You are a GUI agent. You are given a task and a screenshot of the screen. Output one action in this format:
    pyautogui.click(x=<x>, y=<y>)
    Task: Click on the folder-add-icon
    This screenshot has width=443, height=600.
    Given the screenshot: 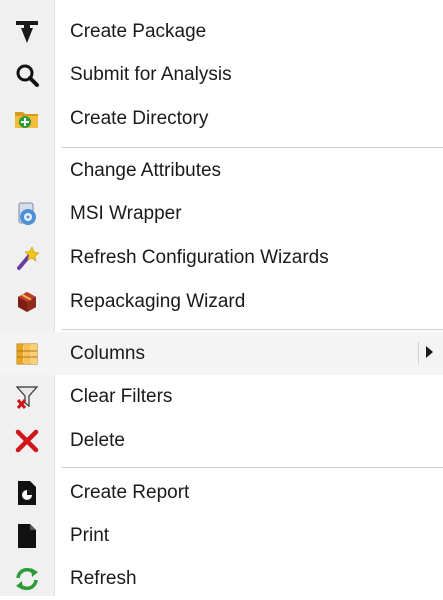 What is the action you would take?
    pyautogui.click(x=27, y=118)
    